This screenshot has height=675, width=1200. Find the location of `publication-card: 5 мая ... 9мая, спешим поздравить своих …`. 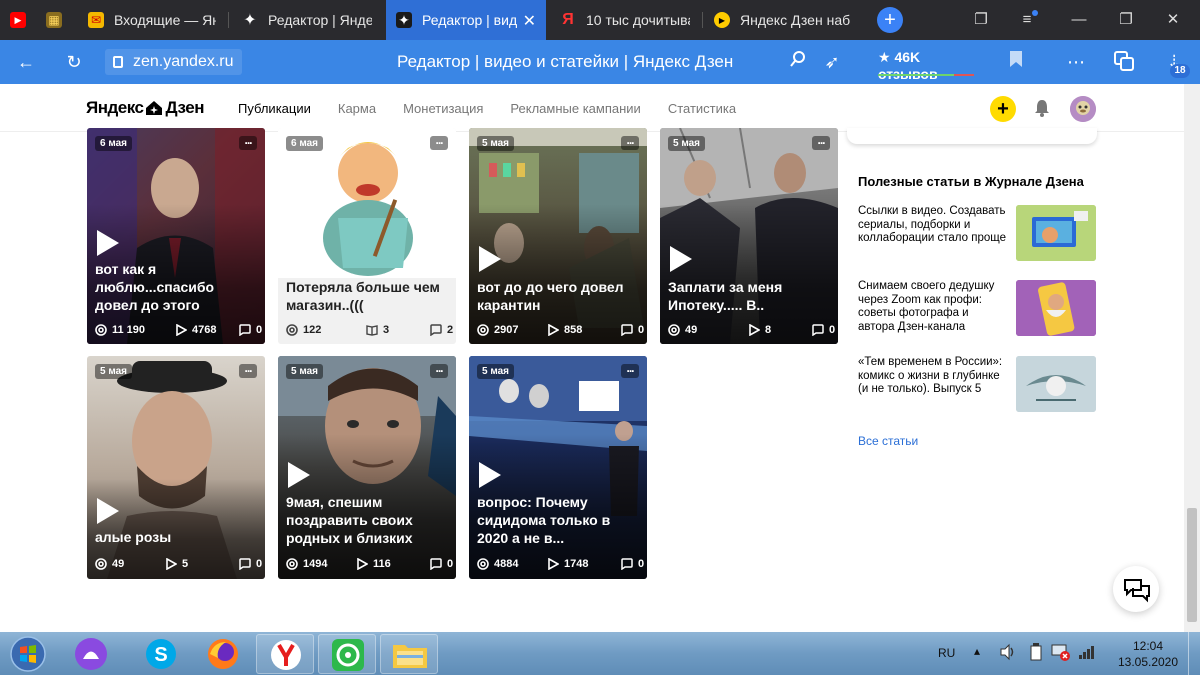

publication-card: 5 мая ... 9мая, спешим поздравить своих … is located at coordinates (367, 467).